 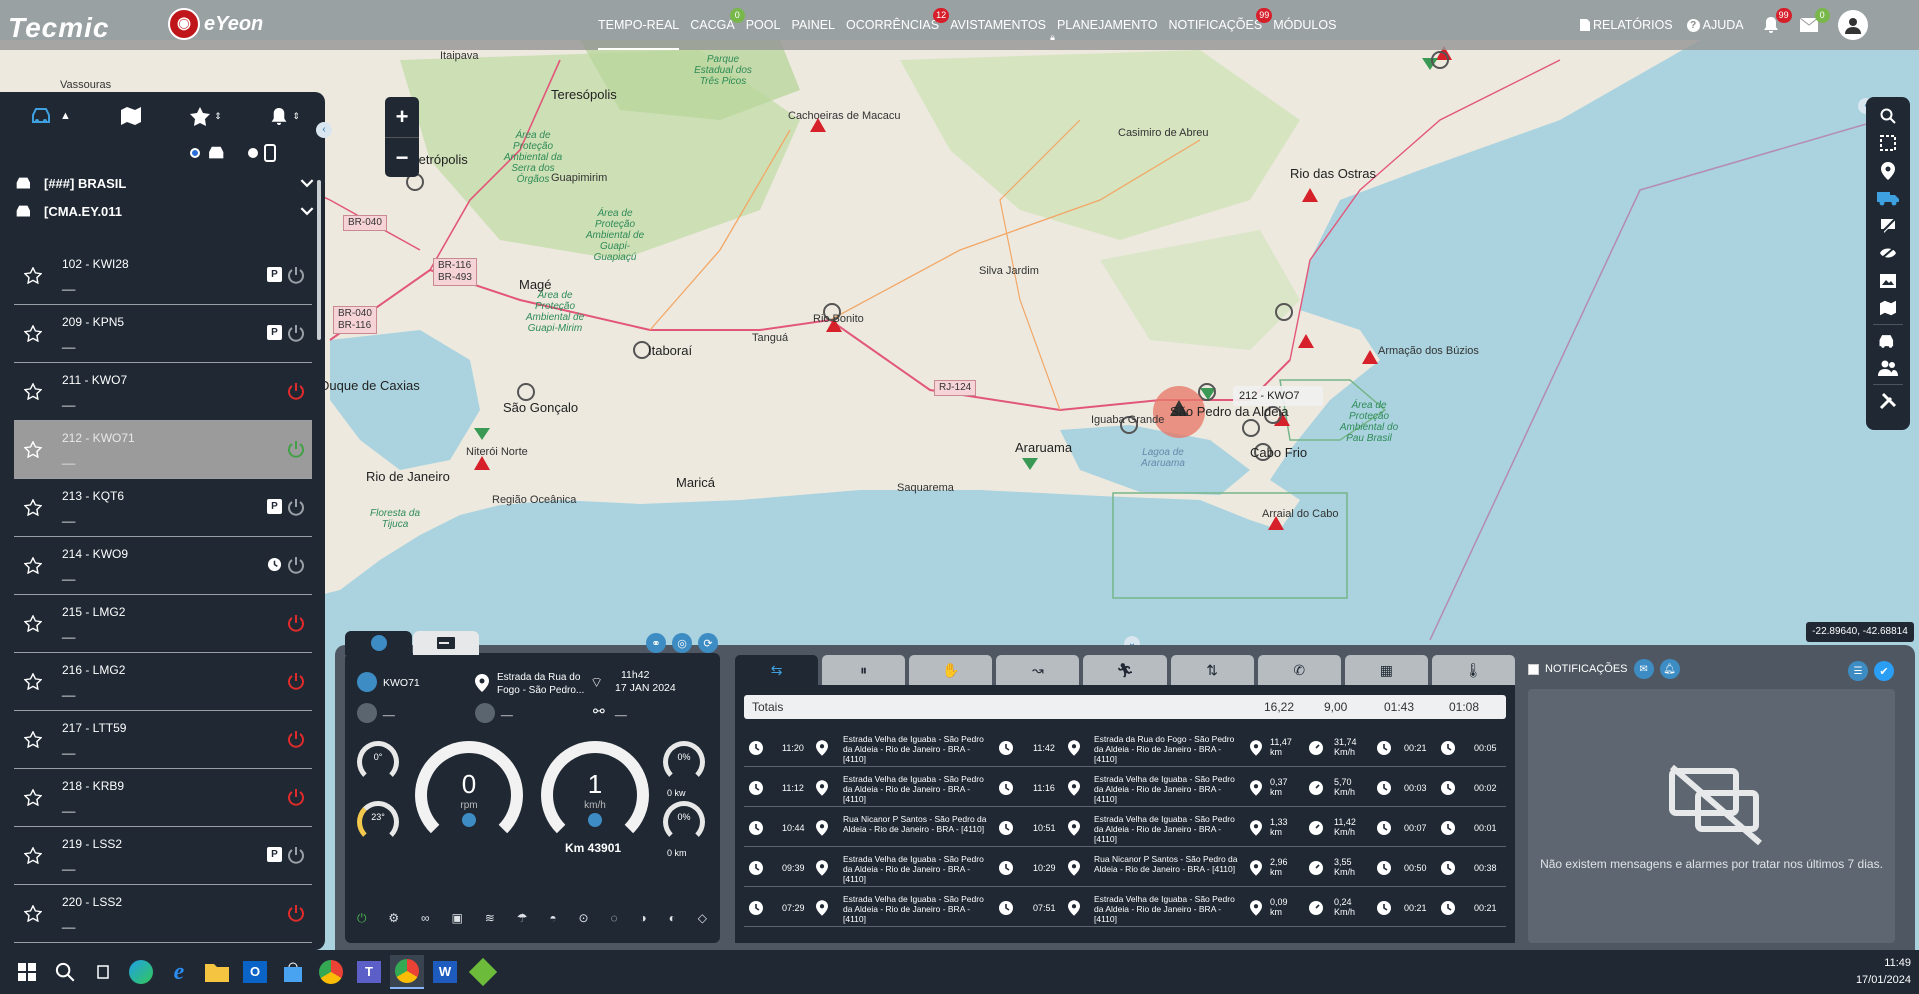 I want to click on alarm-filter-button: 🔔︎, so click(x=1669, y=669).